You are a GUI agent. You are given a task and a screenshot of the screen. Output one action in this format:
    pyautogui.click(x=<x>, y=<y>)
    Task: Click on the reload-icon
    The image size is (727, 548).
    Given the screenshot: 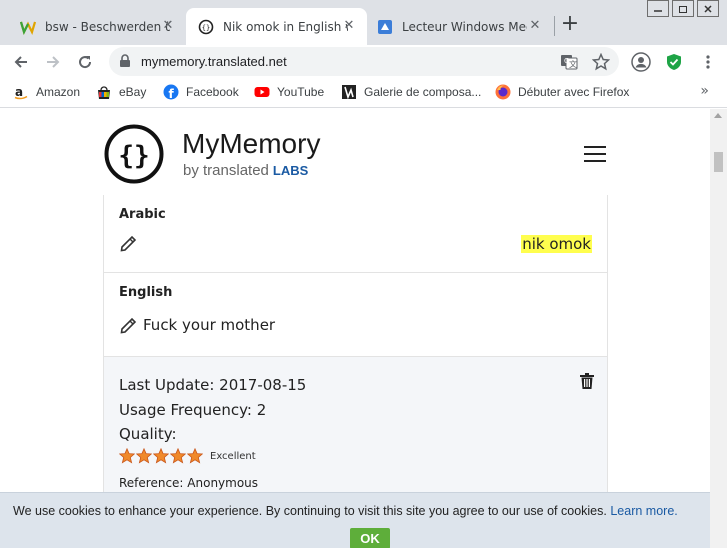 What is the action you would take?
    pyautogui.click(x=85, y=62)
    